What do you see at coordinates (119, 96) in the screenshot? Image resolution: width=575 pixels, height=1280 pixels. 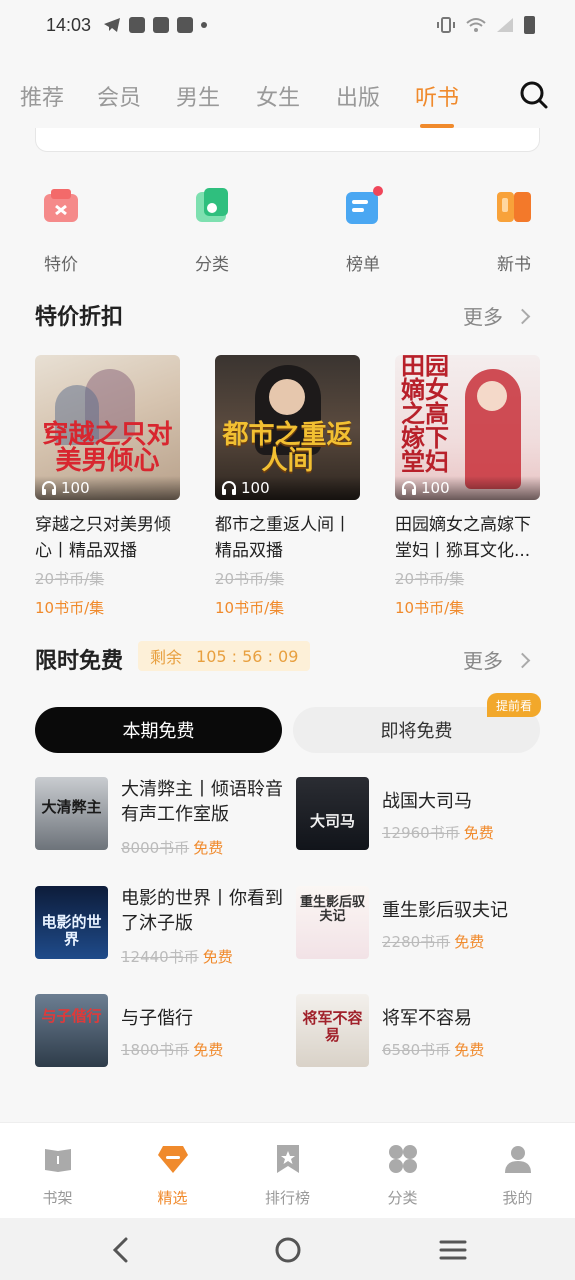 I see `tab-vip: 会员` at bounding box center [119, 96].